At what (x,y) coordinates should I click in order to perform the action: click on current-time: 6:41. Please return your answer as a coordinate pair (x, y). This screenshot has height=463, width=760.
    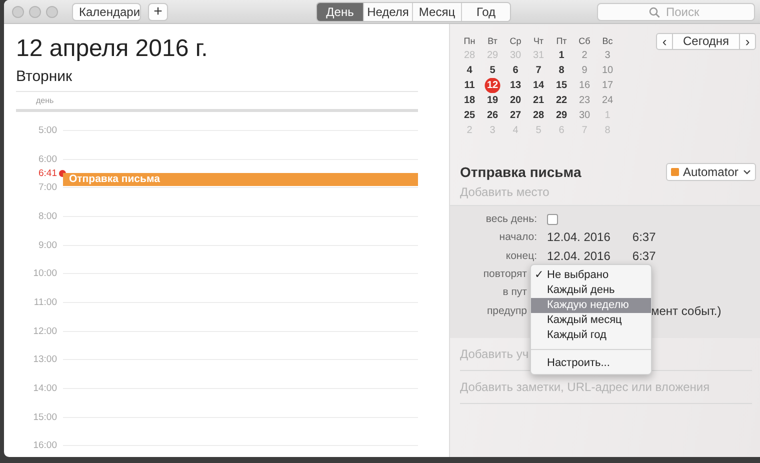
    Looking at the image, I should click on (47, 173).